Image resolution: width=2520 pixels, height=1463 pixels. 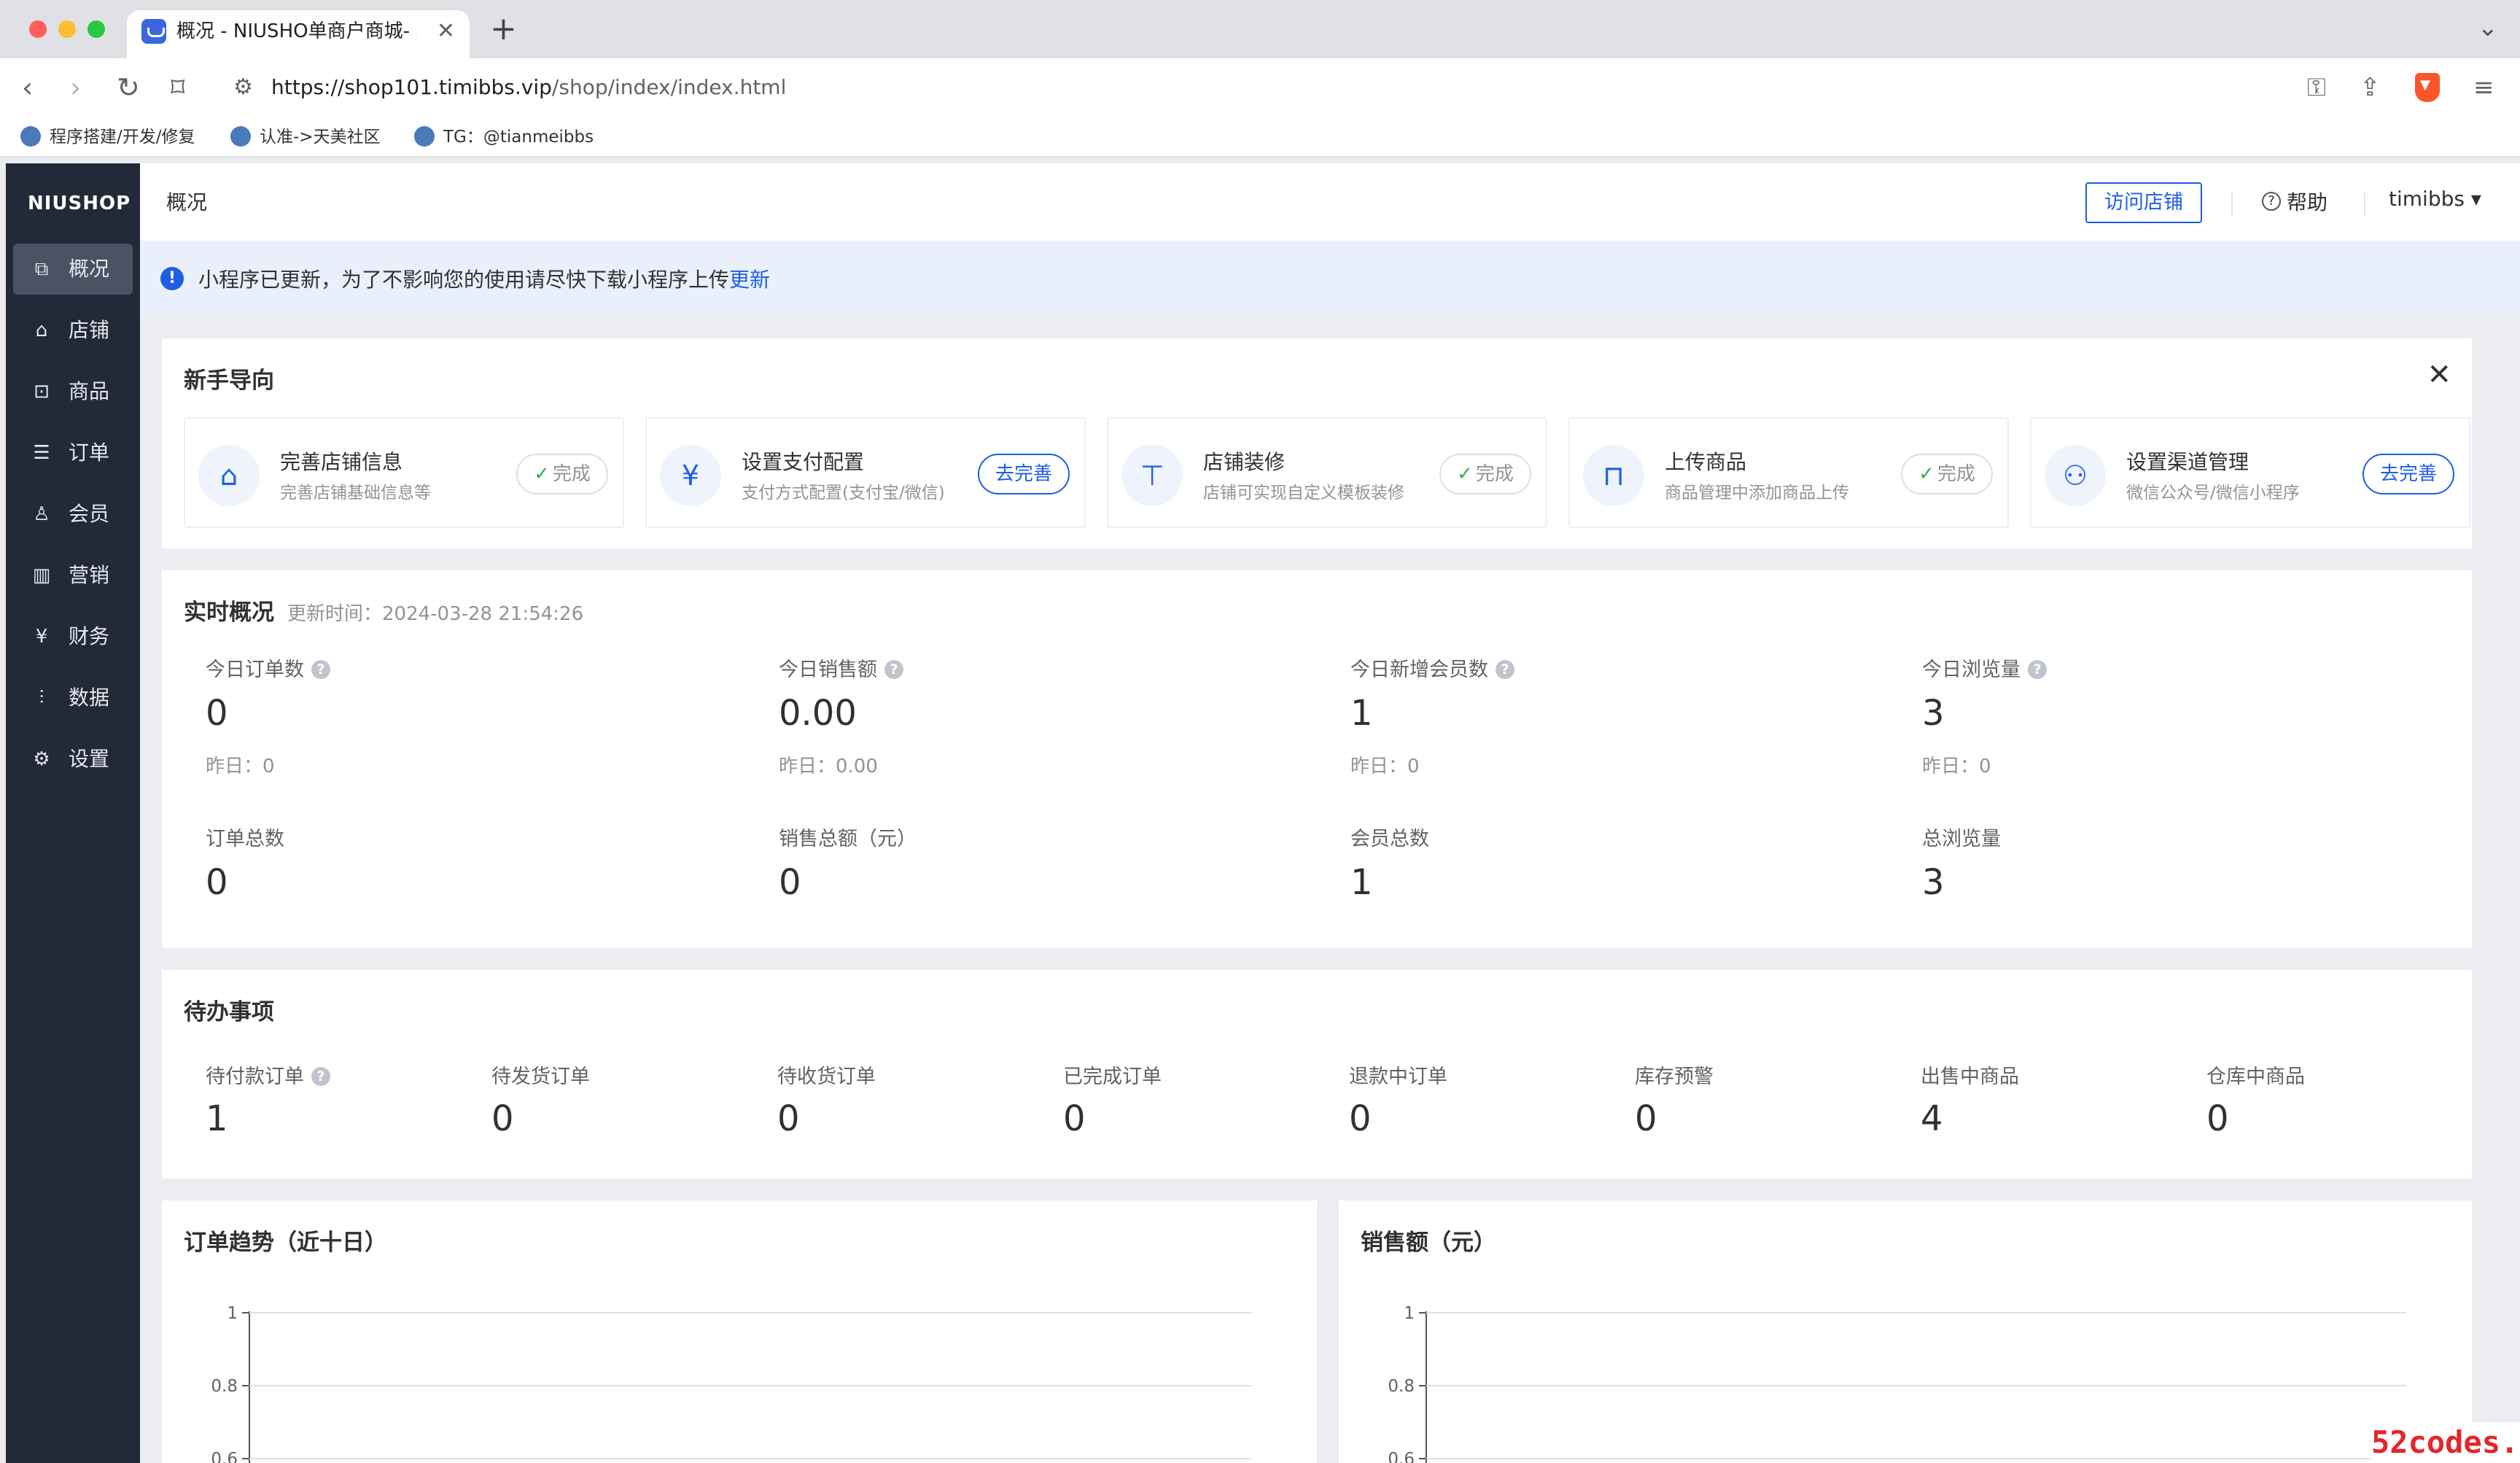 What do you see at coordinates (178, 87) in the screenshot?
I see `bookmark-icon: ⌑` at bounding box center [178, 87].